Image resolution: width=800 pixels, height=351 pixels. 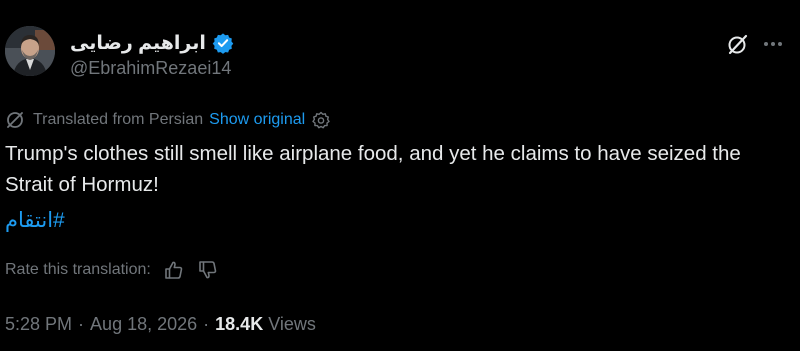 What do you see at coordinates (150, 68) in the screenshot?
I see `author-handle: @EbrahimRezaei14` at bounding box center [150, 68].